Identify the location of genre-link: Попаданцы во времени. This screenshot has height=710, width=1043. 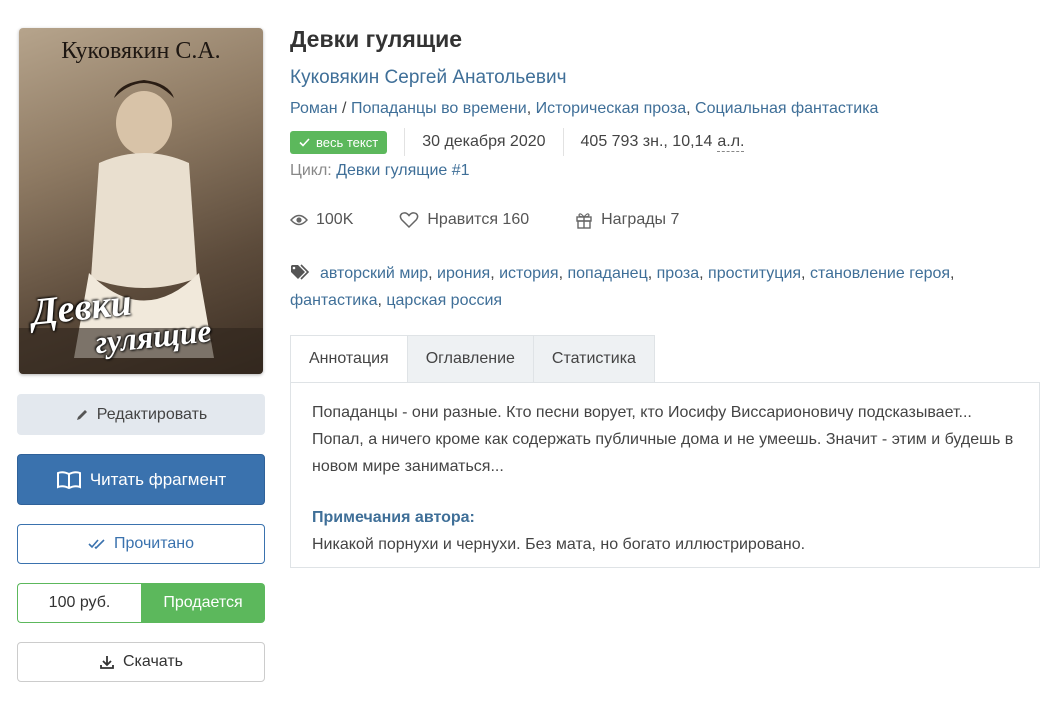
(439, 108).